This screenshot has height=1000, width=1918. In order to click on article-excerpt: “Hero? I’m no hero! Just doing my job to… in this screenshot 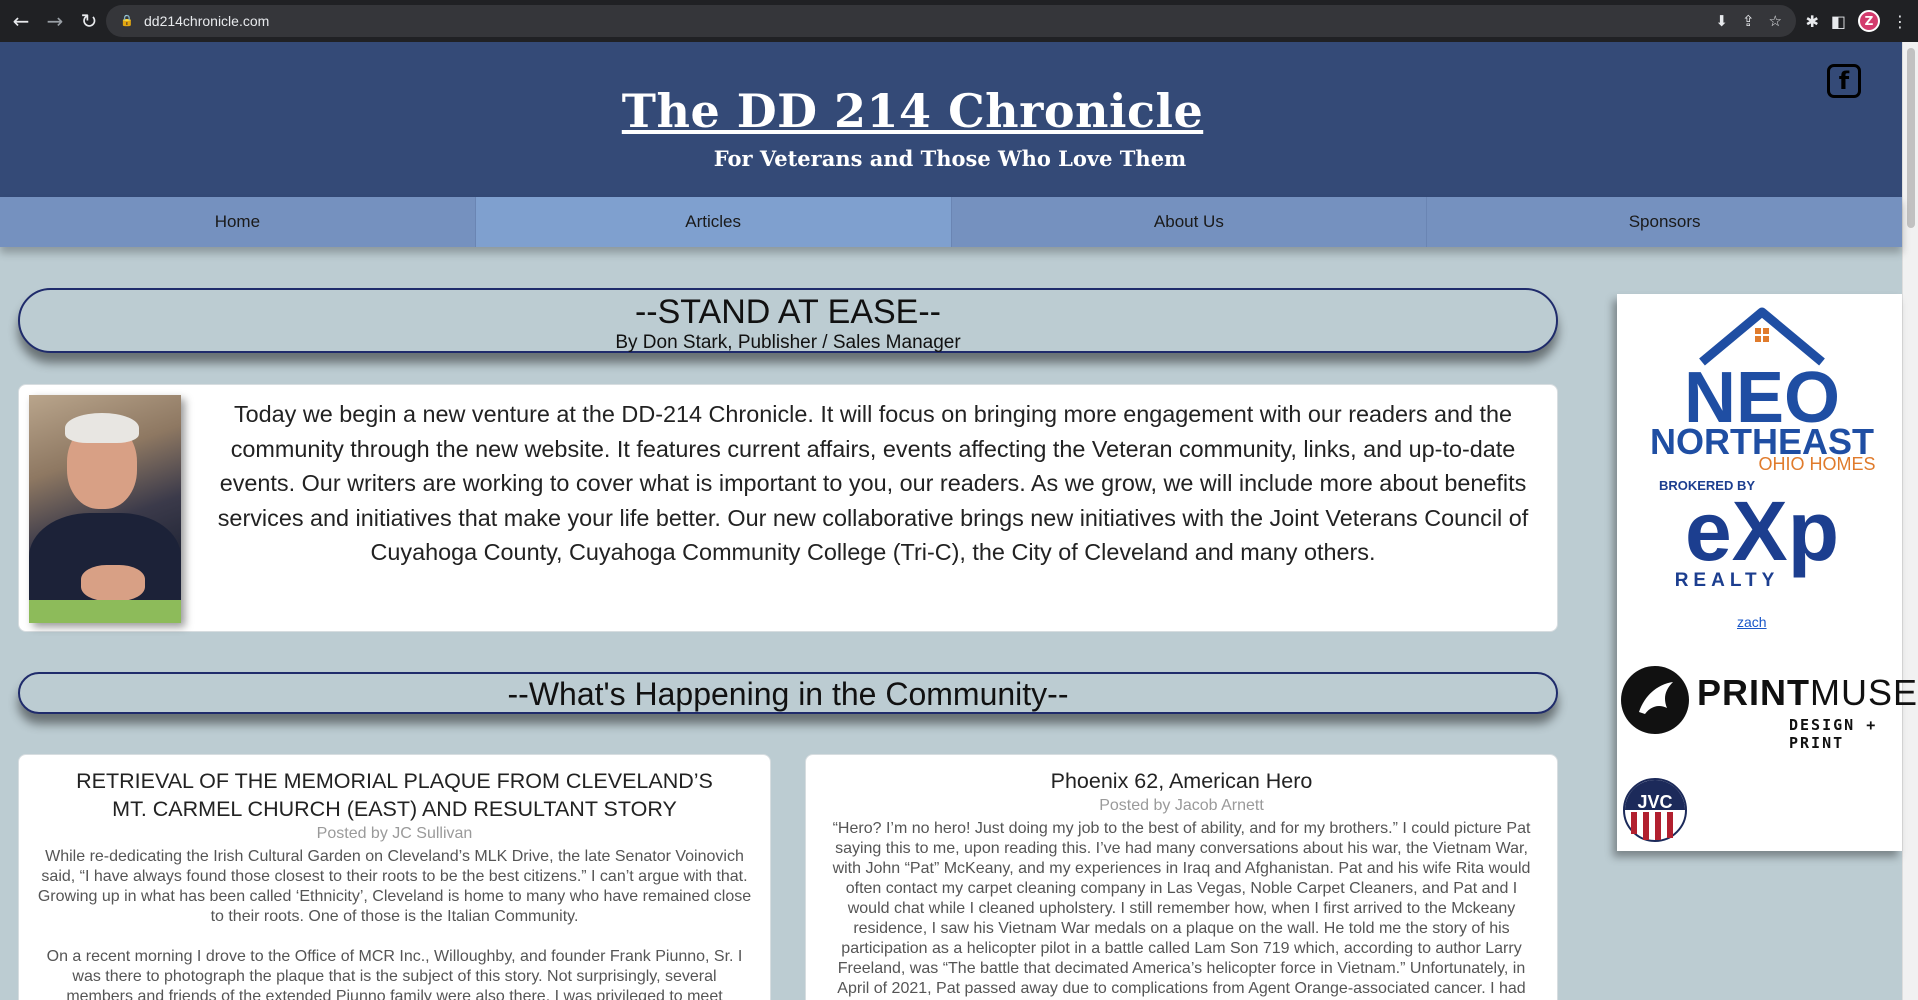, I will do `click(1181, 908)`.